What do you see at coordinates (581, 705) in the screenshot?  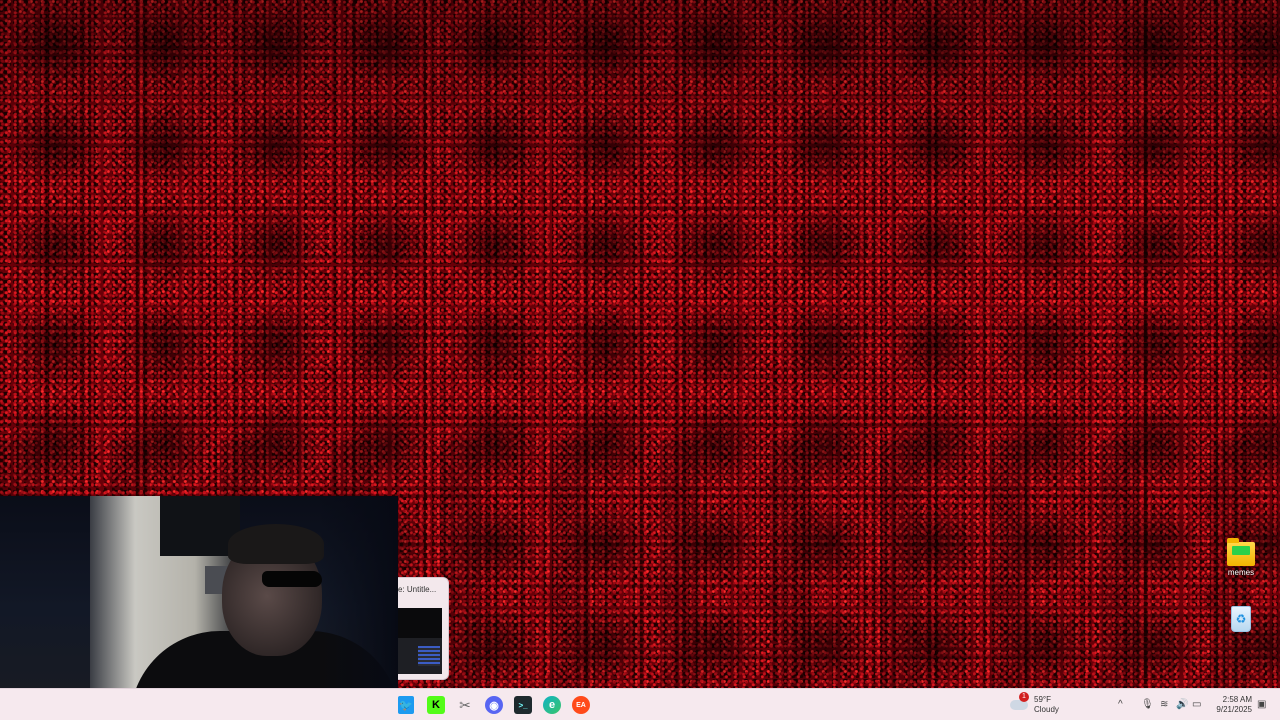 I see `ea-icon: EA` at bounding box center [581, 705].